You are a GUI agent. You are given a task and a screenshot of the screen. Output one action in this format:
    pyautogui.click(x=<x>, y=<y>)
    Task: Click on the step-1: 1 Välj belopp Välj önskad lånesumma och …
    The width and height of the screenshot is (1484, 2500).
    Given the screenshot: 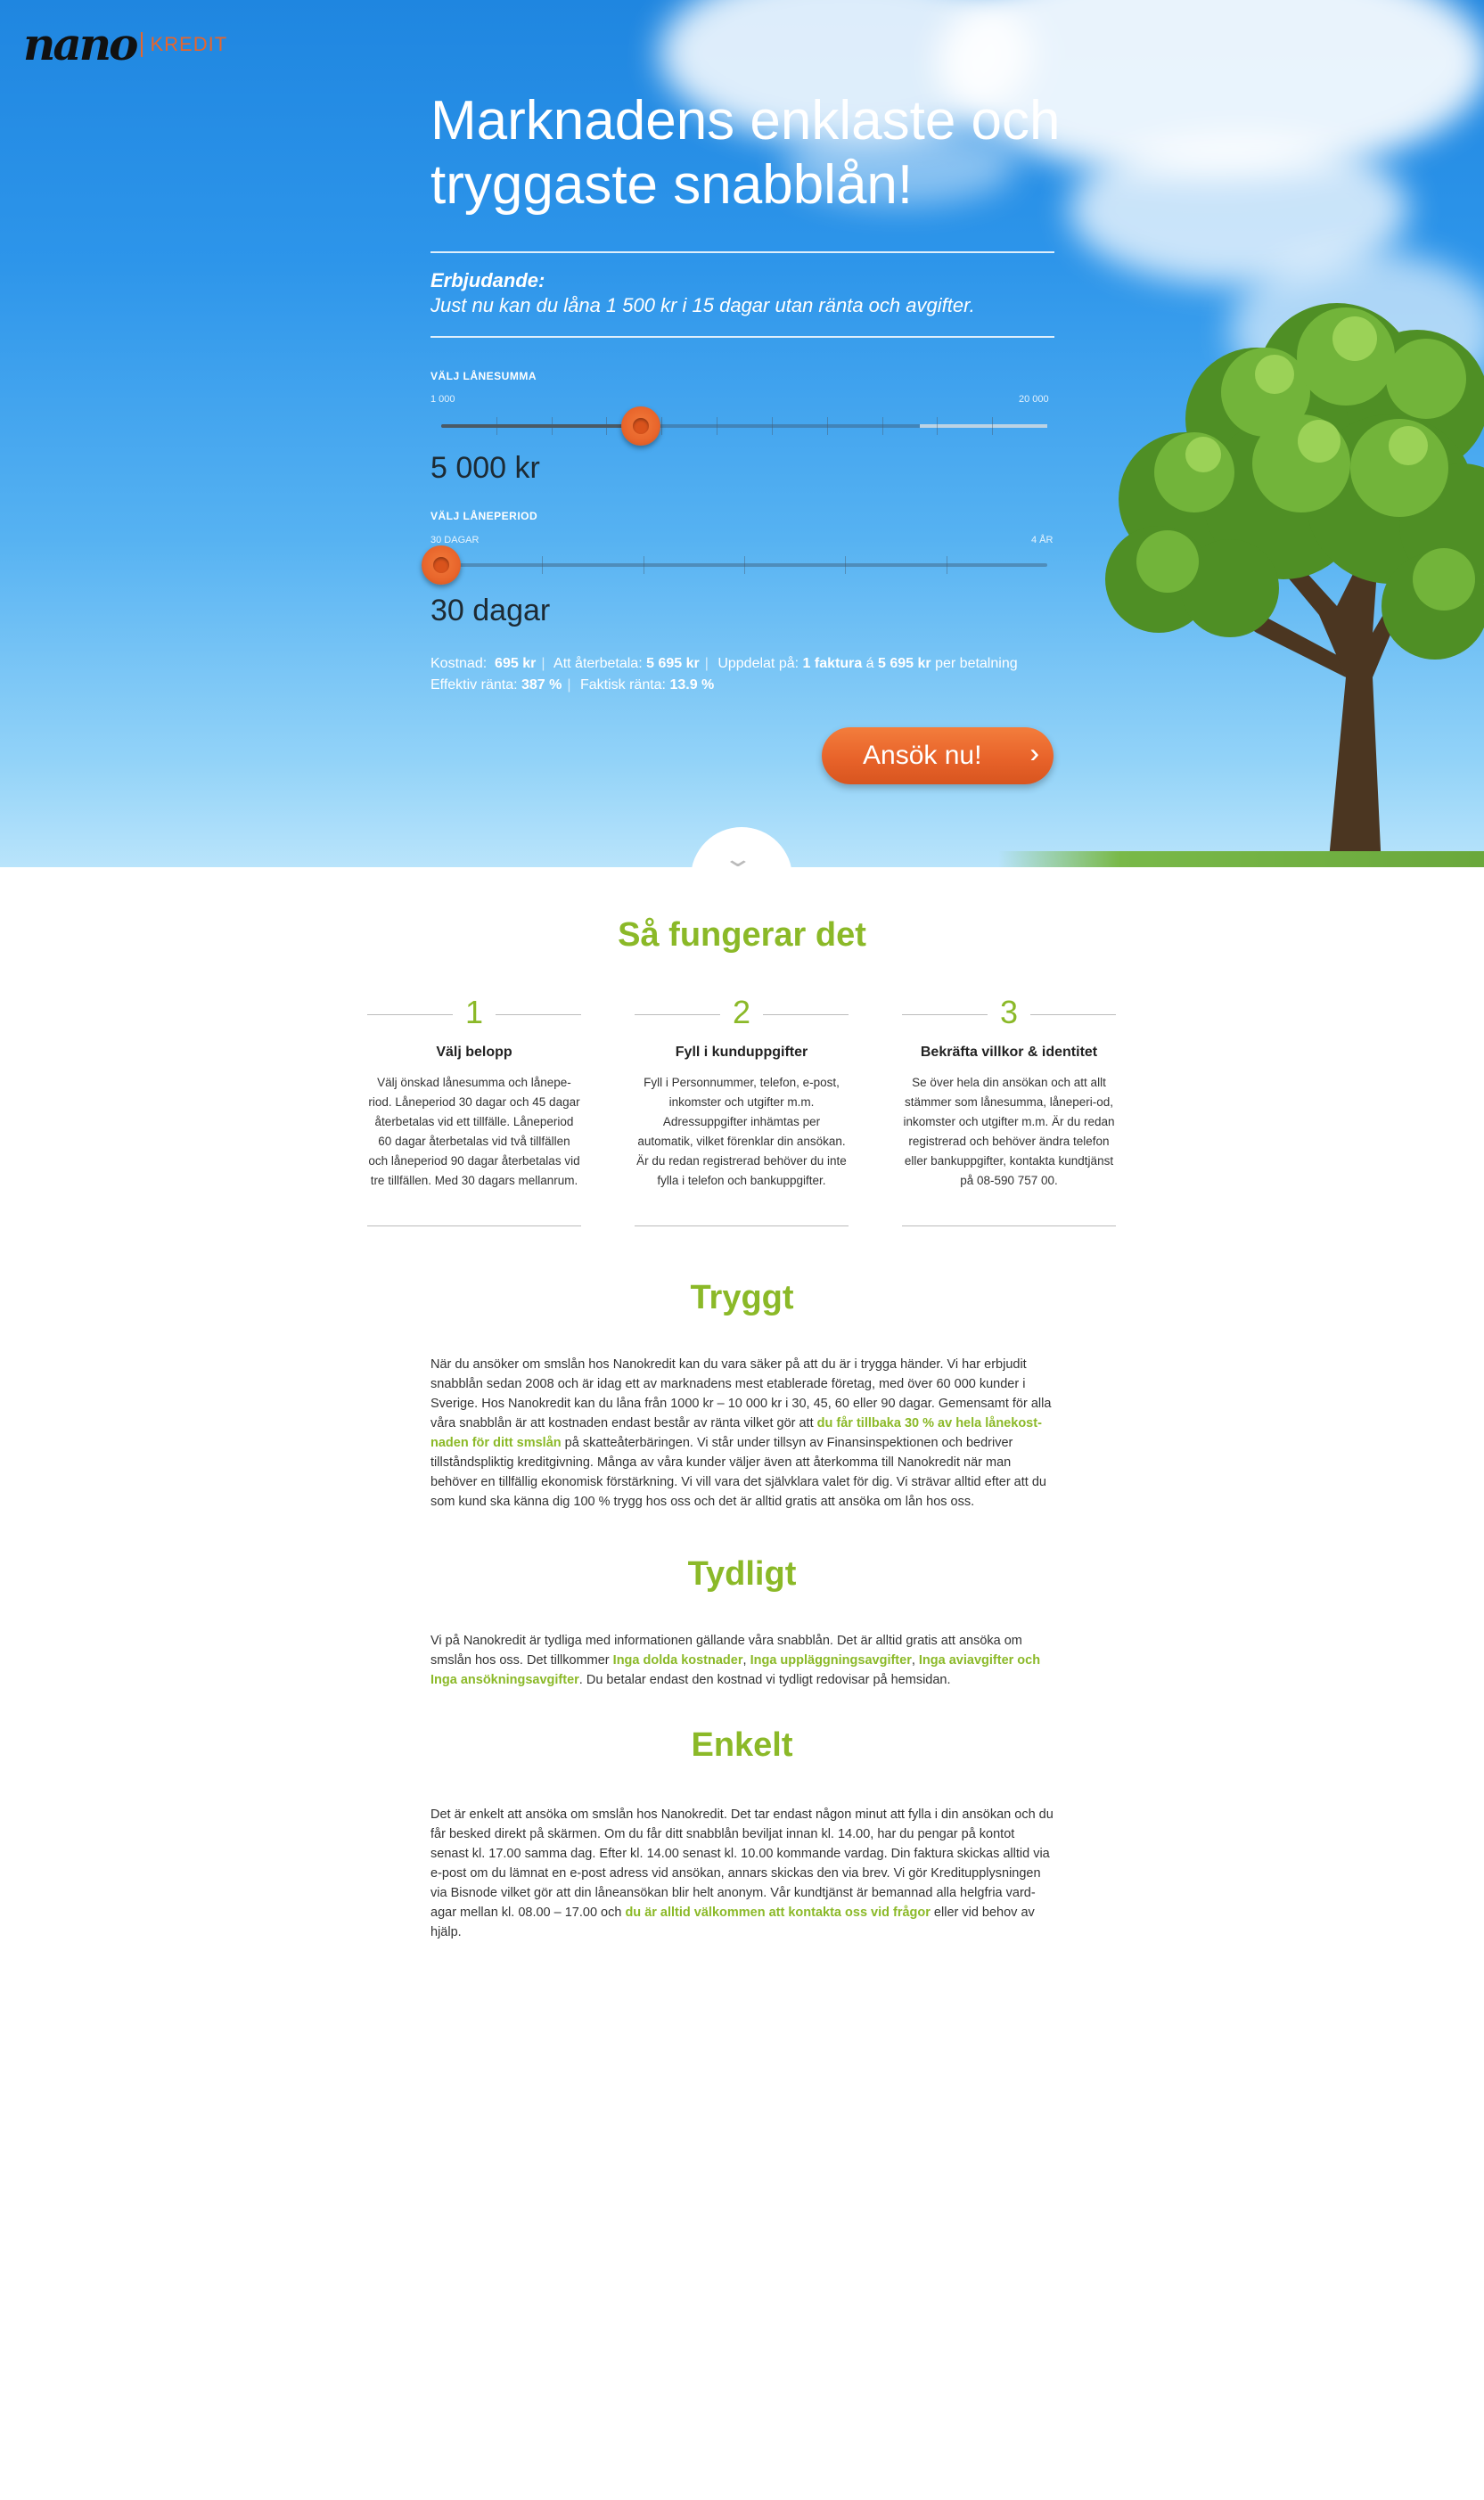 What is the action you would take?
    pyautogui.click(x=474, y=1089)
    